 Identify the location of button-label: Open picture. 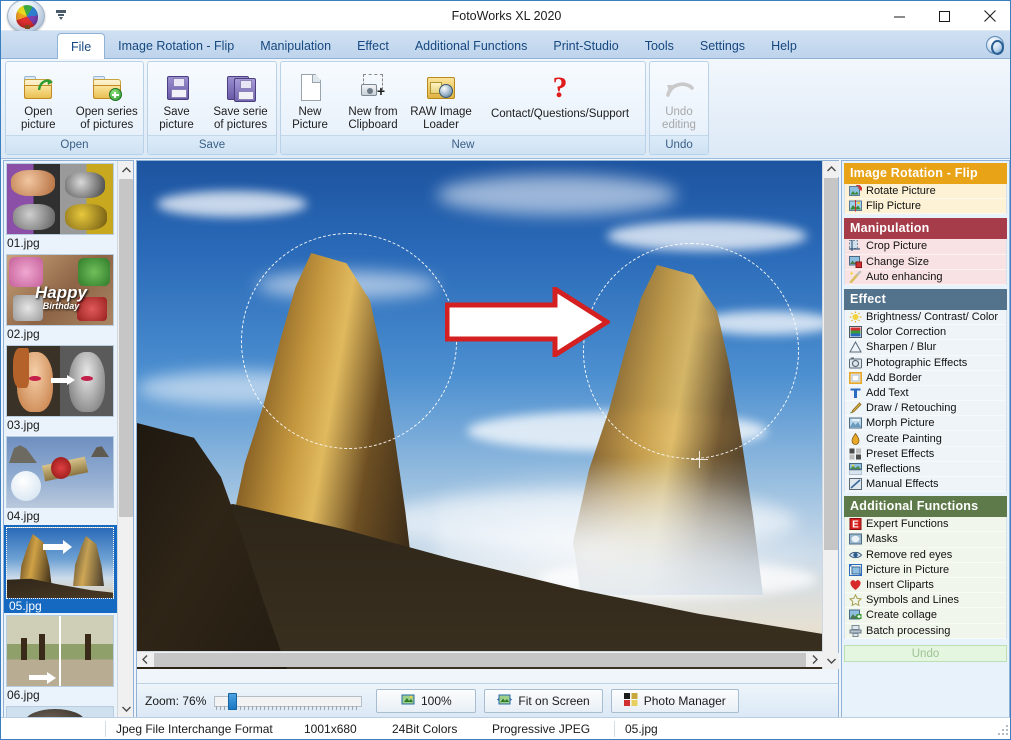
(38, 118).